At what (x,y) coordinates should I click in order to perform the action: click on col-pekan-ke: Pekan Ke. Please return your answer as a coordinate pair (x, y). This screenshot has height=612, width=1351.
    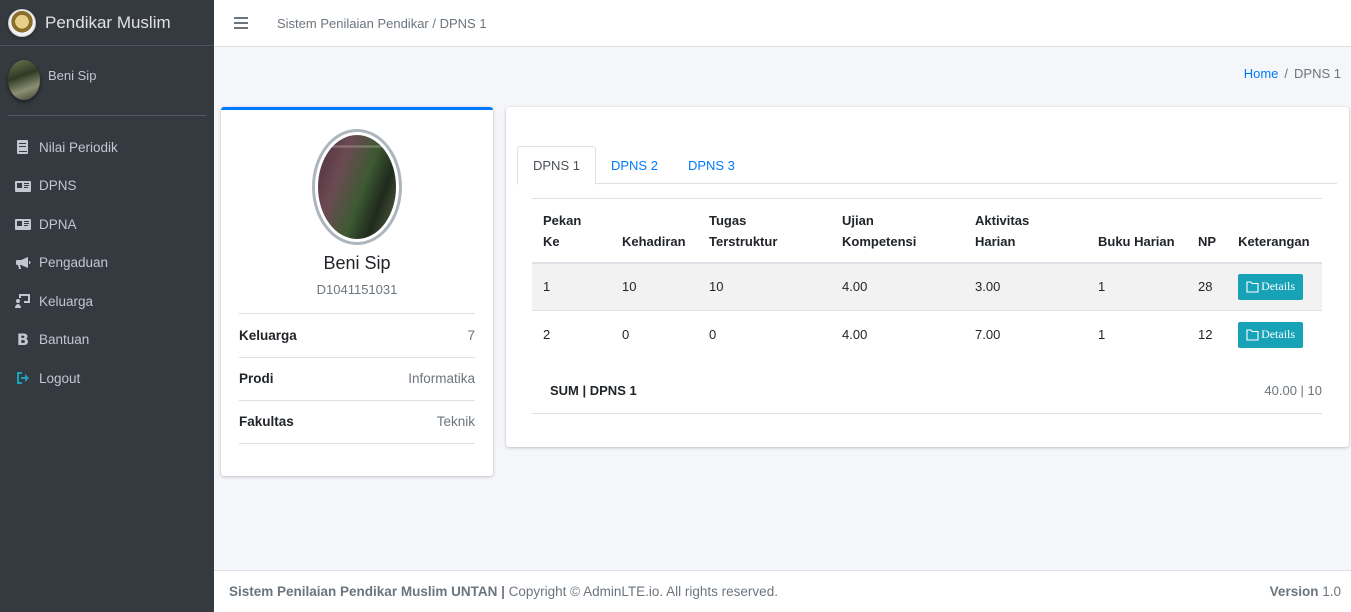
    Looking at the image, I should click on (571, 231).